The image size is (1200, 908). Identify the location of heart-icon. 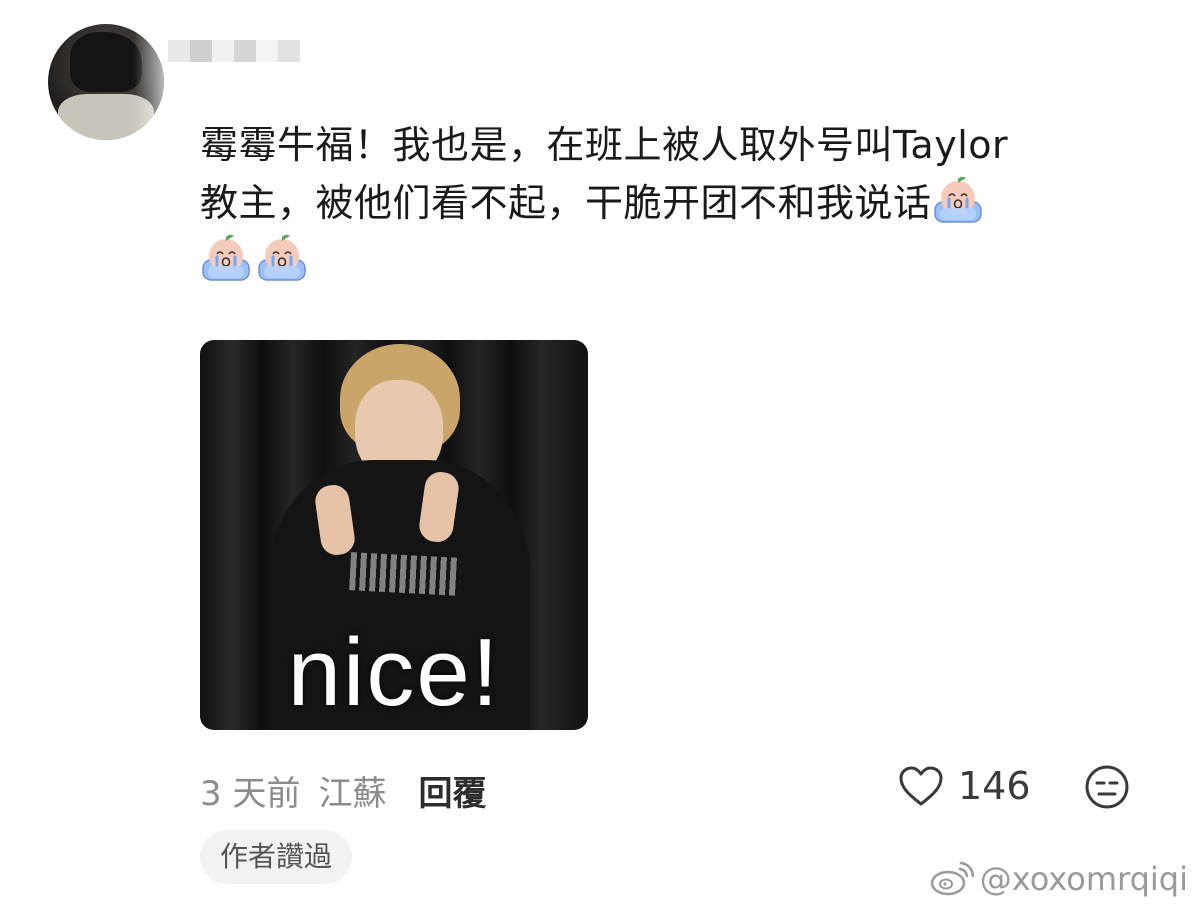
(921, 786).